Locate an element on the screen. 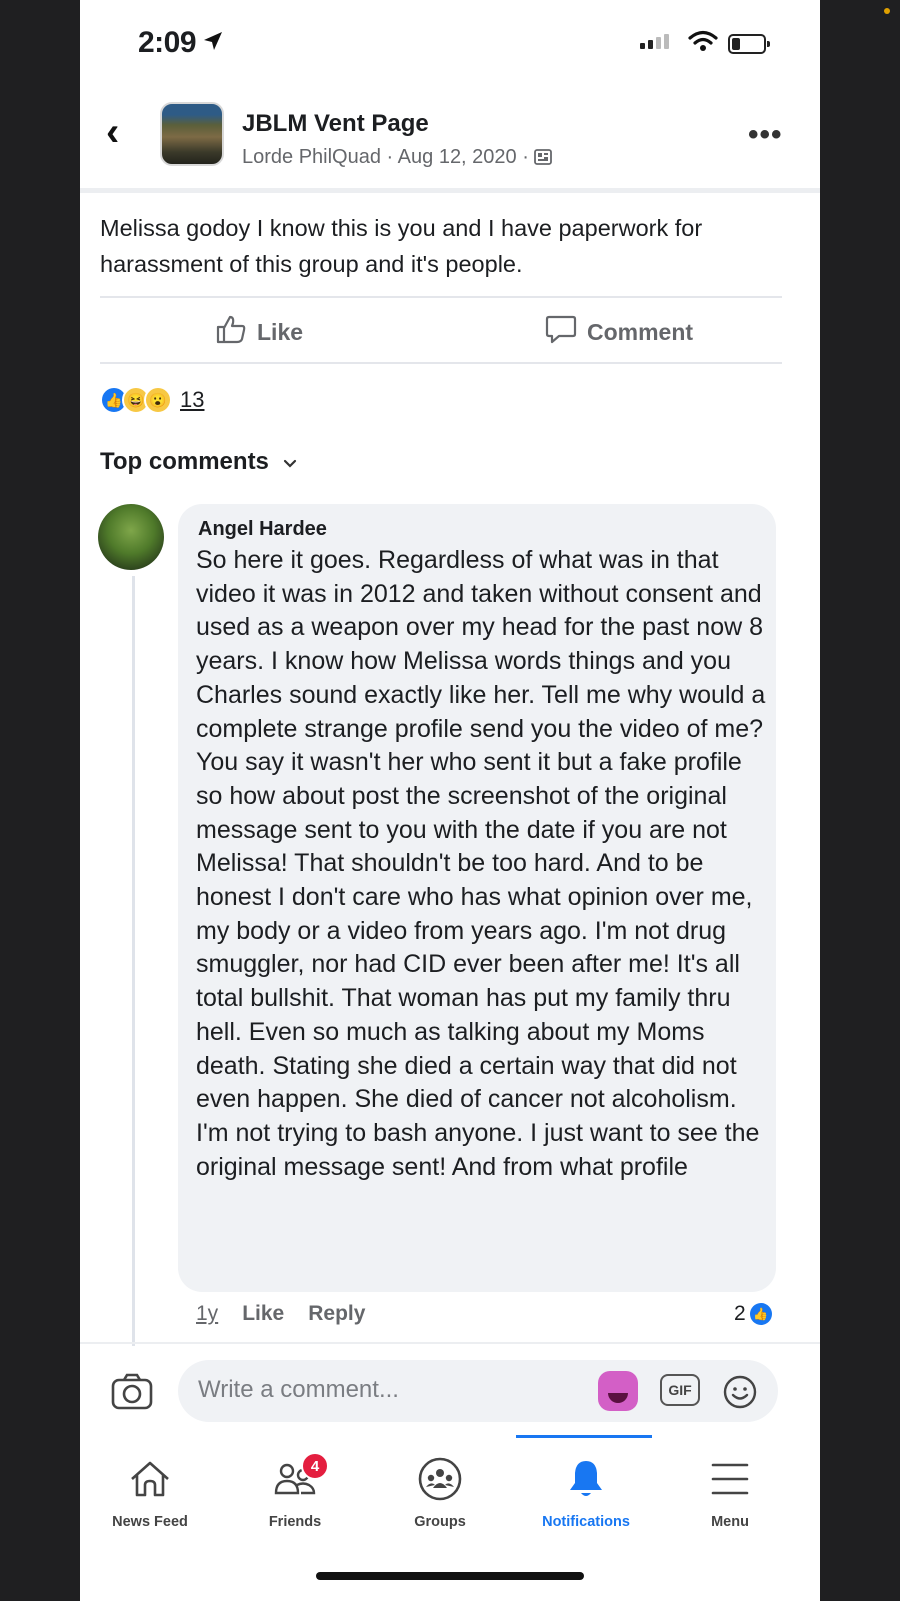 The width and height of the screenshot is (900, 1601). comment-composer: GIF is located at coordinates (478, 1391).